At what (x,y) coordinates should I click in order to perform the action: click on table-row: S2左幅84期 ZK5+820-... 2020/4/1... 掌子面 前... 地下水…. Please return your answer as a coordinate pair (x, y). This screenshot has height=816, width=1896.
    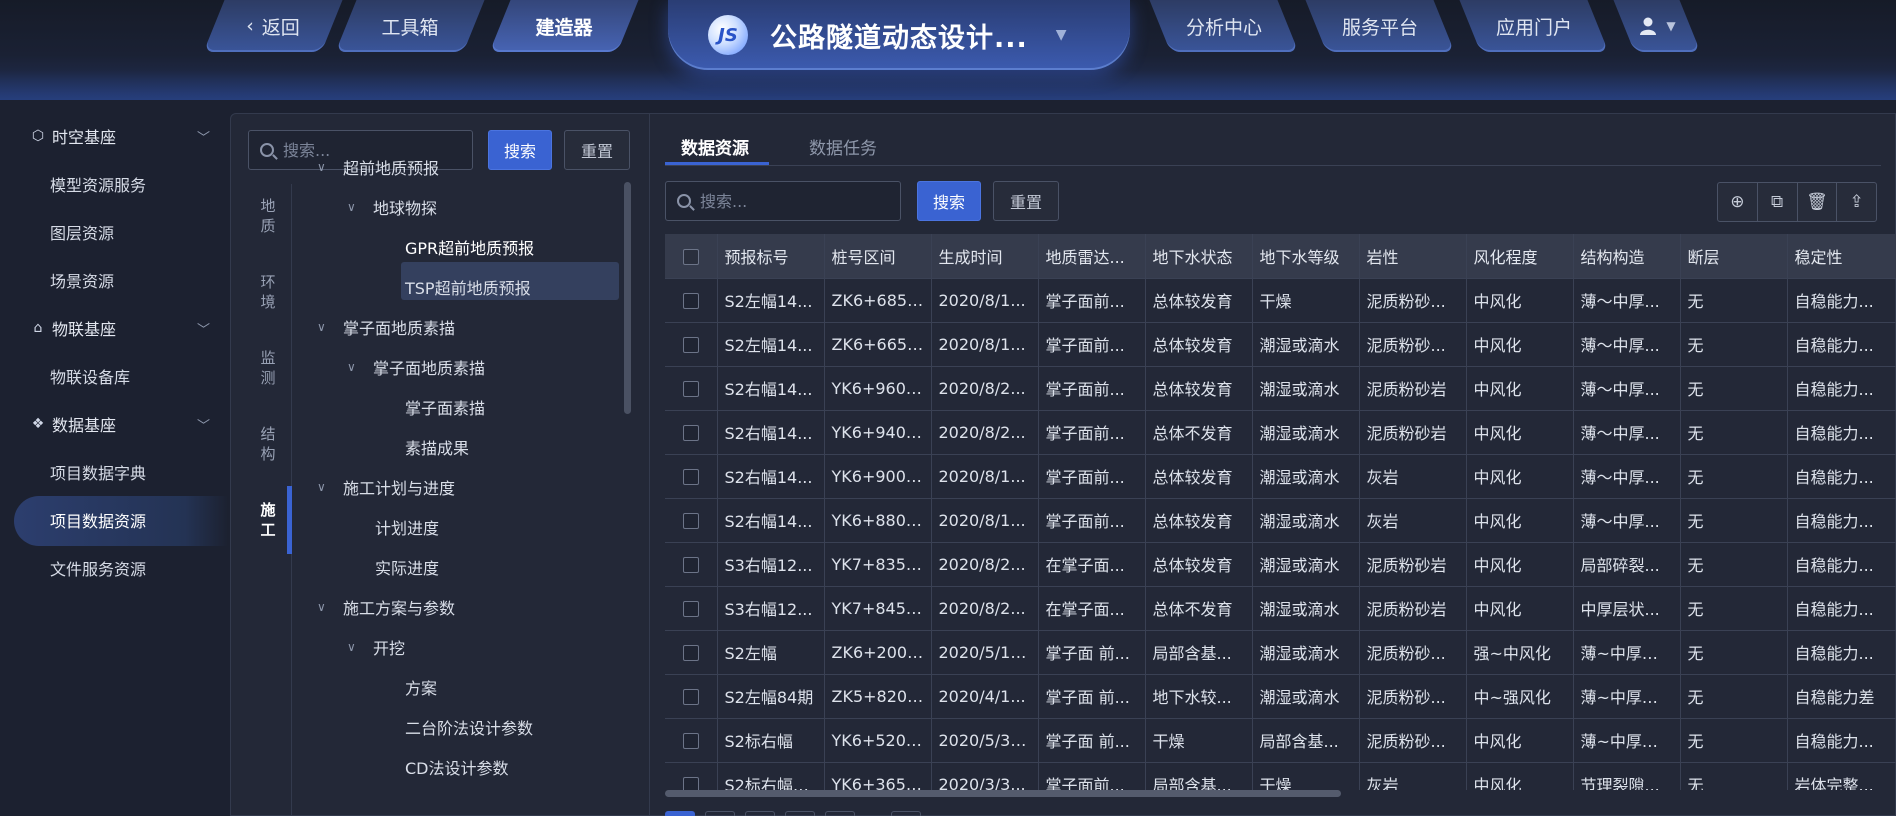
    Looking at the image, I should click on (1280, 696).